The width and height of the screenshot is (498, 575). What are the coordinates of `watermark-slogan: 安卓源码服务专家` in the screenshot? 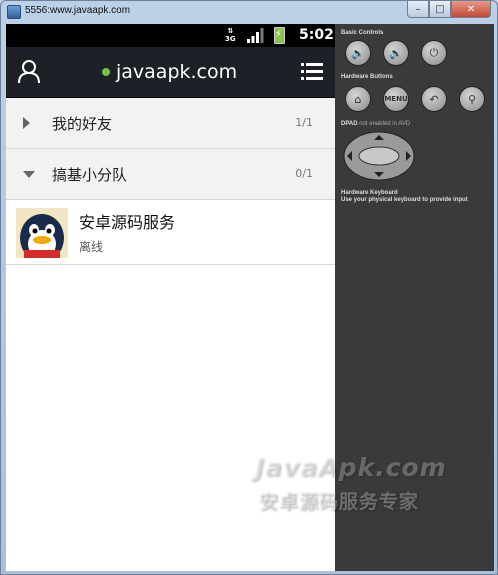 It's located at (339, 502).